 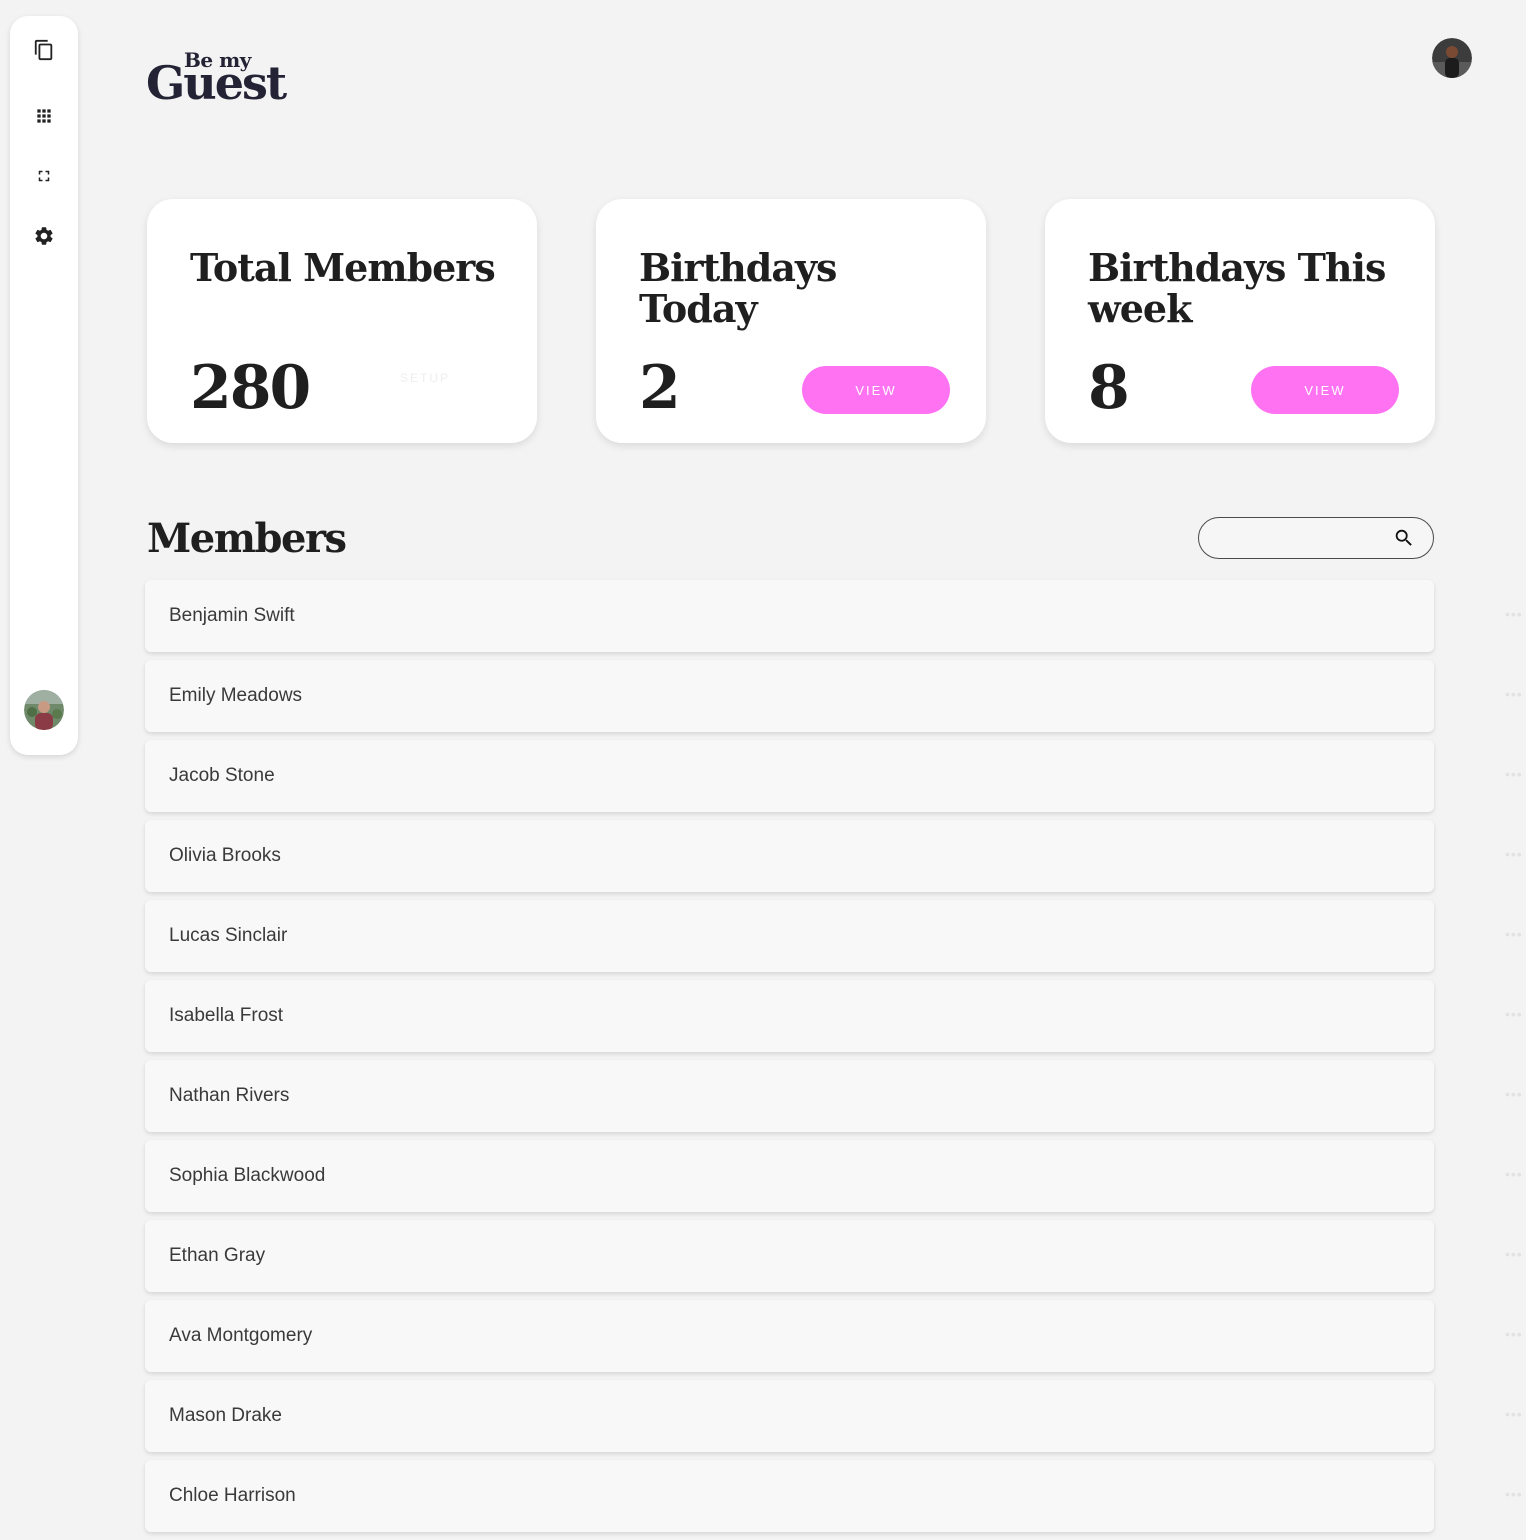 I want to click on copy-icon, so click(x=44, y=50).